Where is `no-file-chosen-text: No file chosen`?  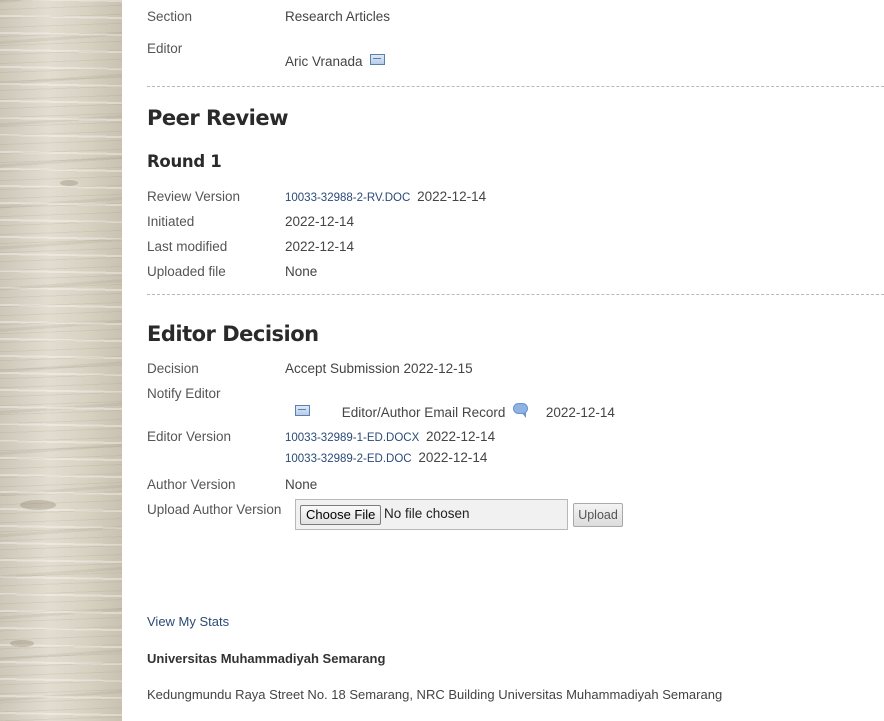
no-file-chosen-text: No file chosen is located at coordinates (427, 513).